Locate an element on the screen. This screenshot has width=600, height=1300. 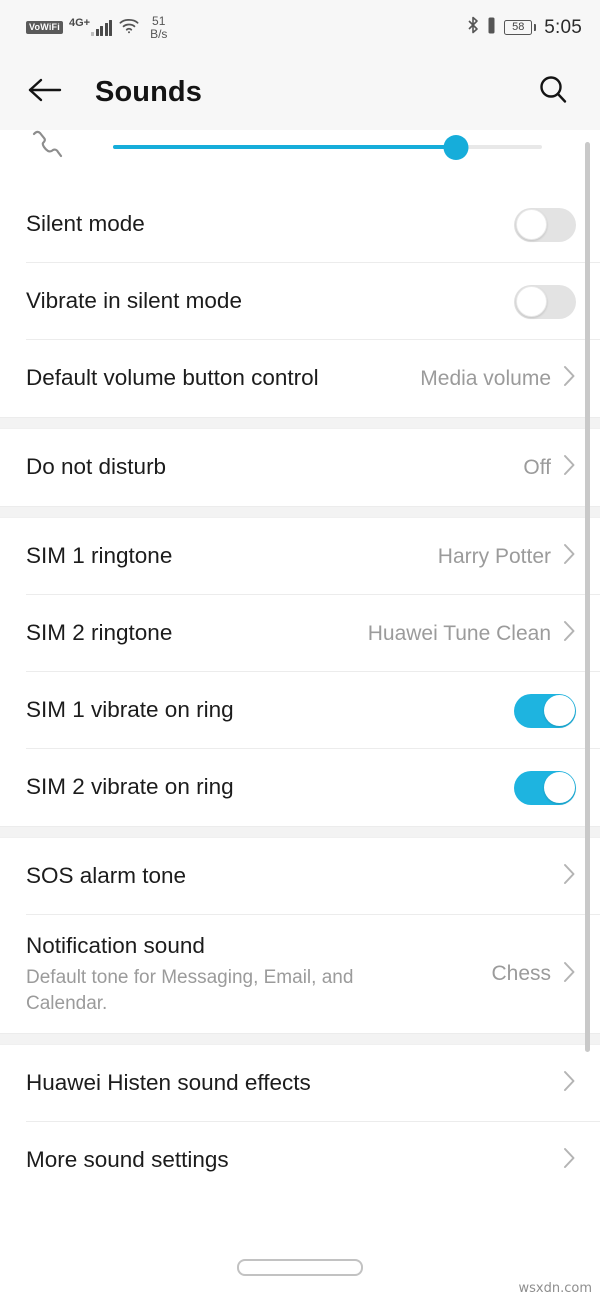
row-label: SIM 1 ringtone is located at coordinates (99, 556).